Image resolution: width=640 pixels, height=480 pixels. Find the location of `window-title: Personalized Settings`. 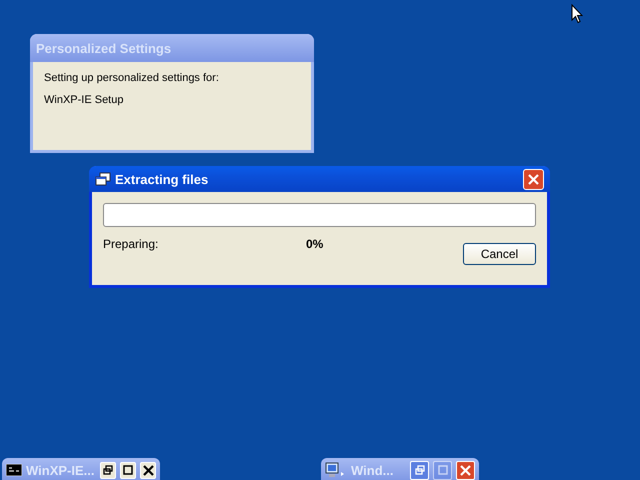

window-title: Personalized Settings is located at coordinates (104, 48).